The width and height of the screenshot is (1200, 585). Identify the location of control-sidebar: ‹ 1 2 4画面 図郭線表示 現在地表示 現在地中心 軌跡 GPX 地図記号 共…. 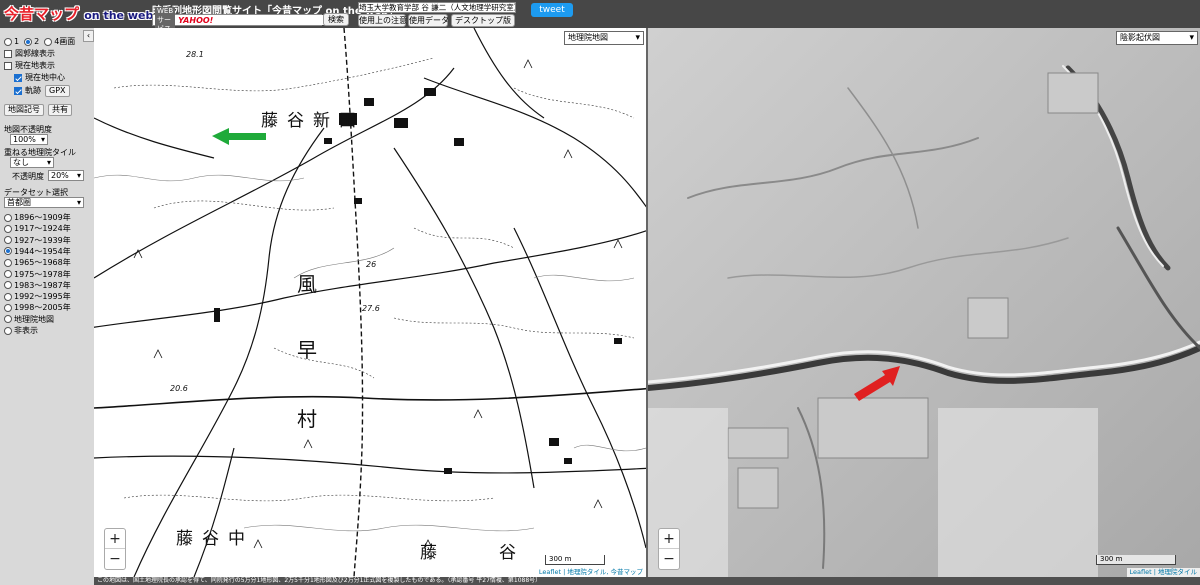
(47, 306).